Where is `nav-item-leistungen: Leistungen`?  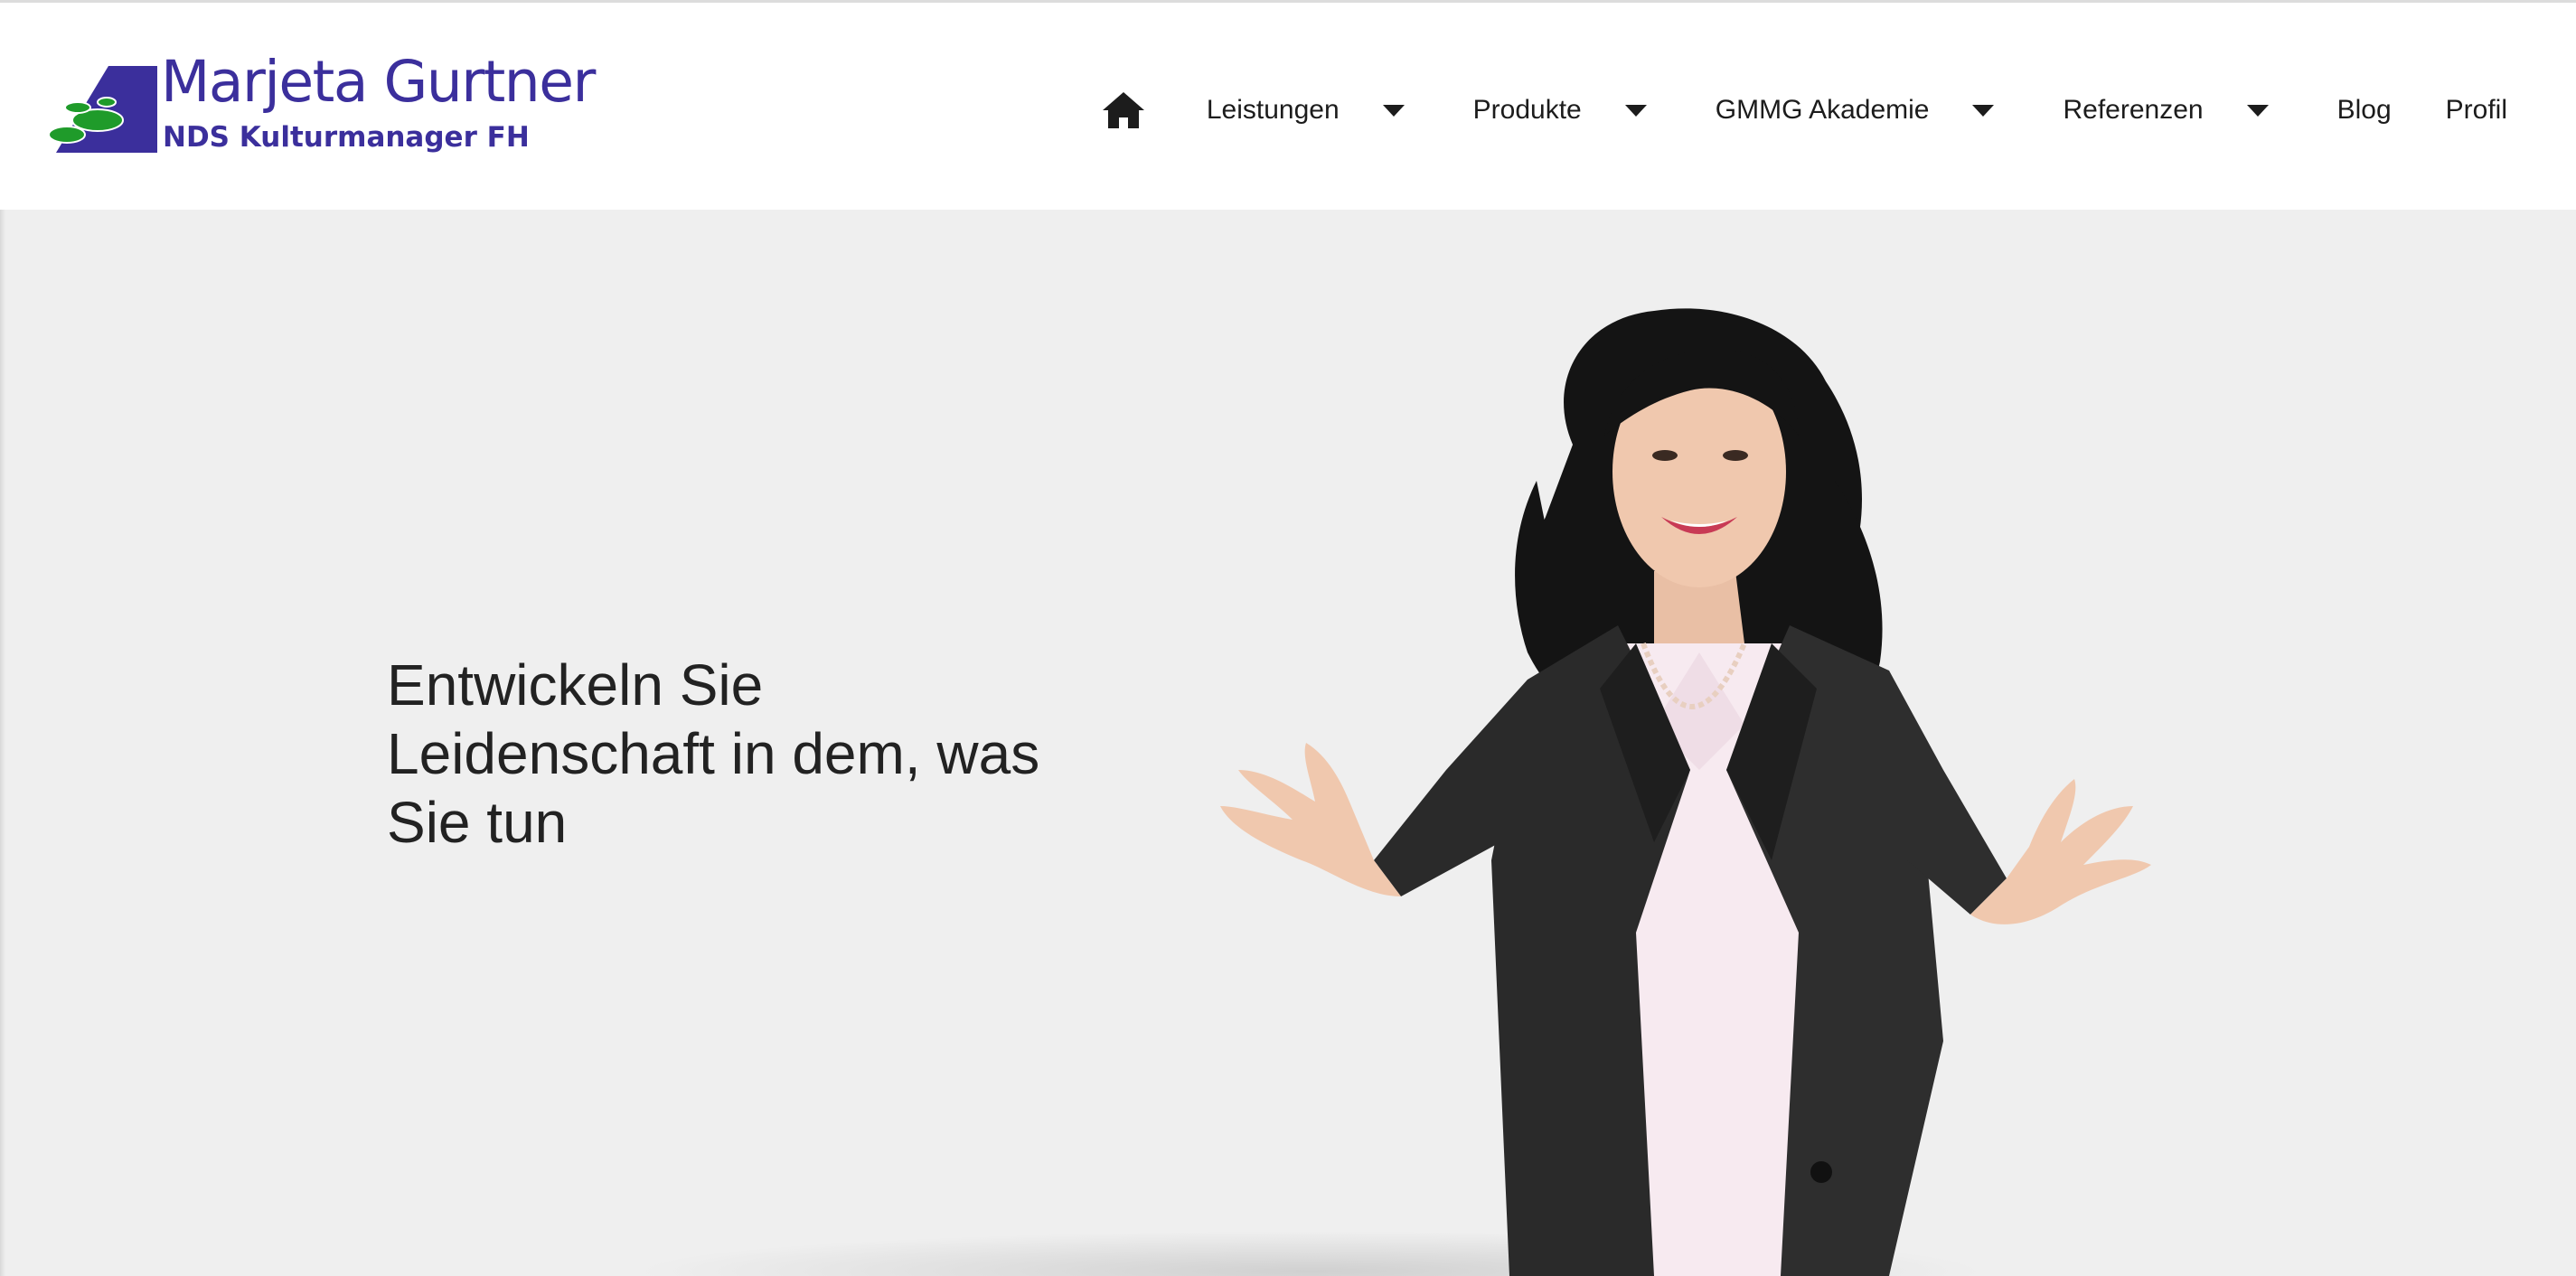 nav-item-leistungen: Leistungen is located at coordinates (1306, 110).